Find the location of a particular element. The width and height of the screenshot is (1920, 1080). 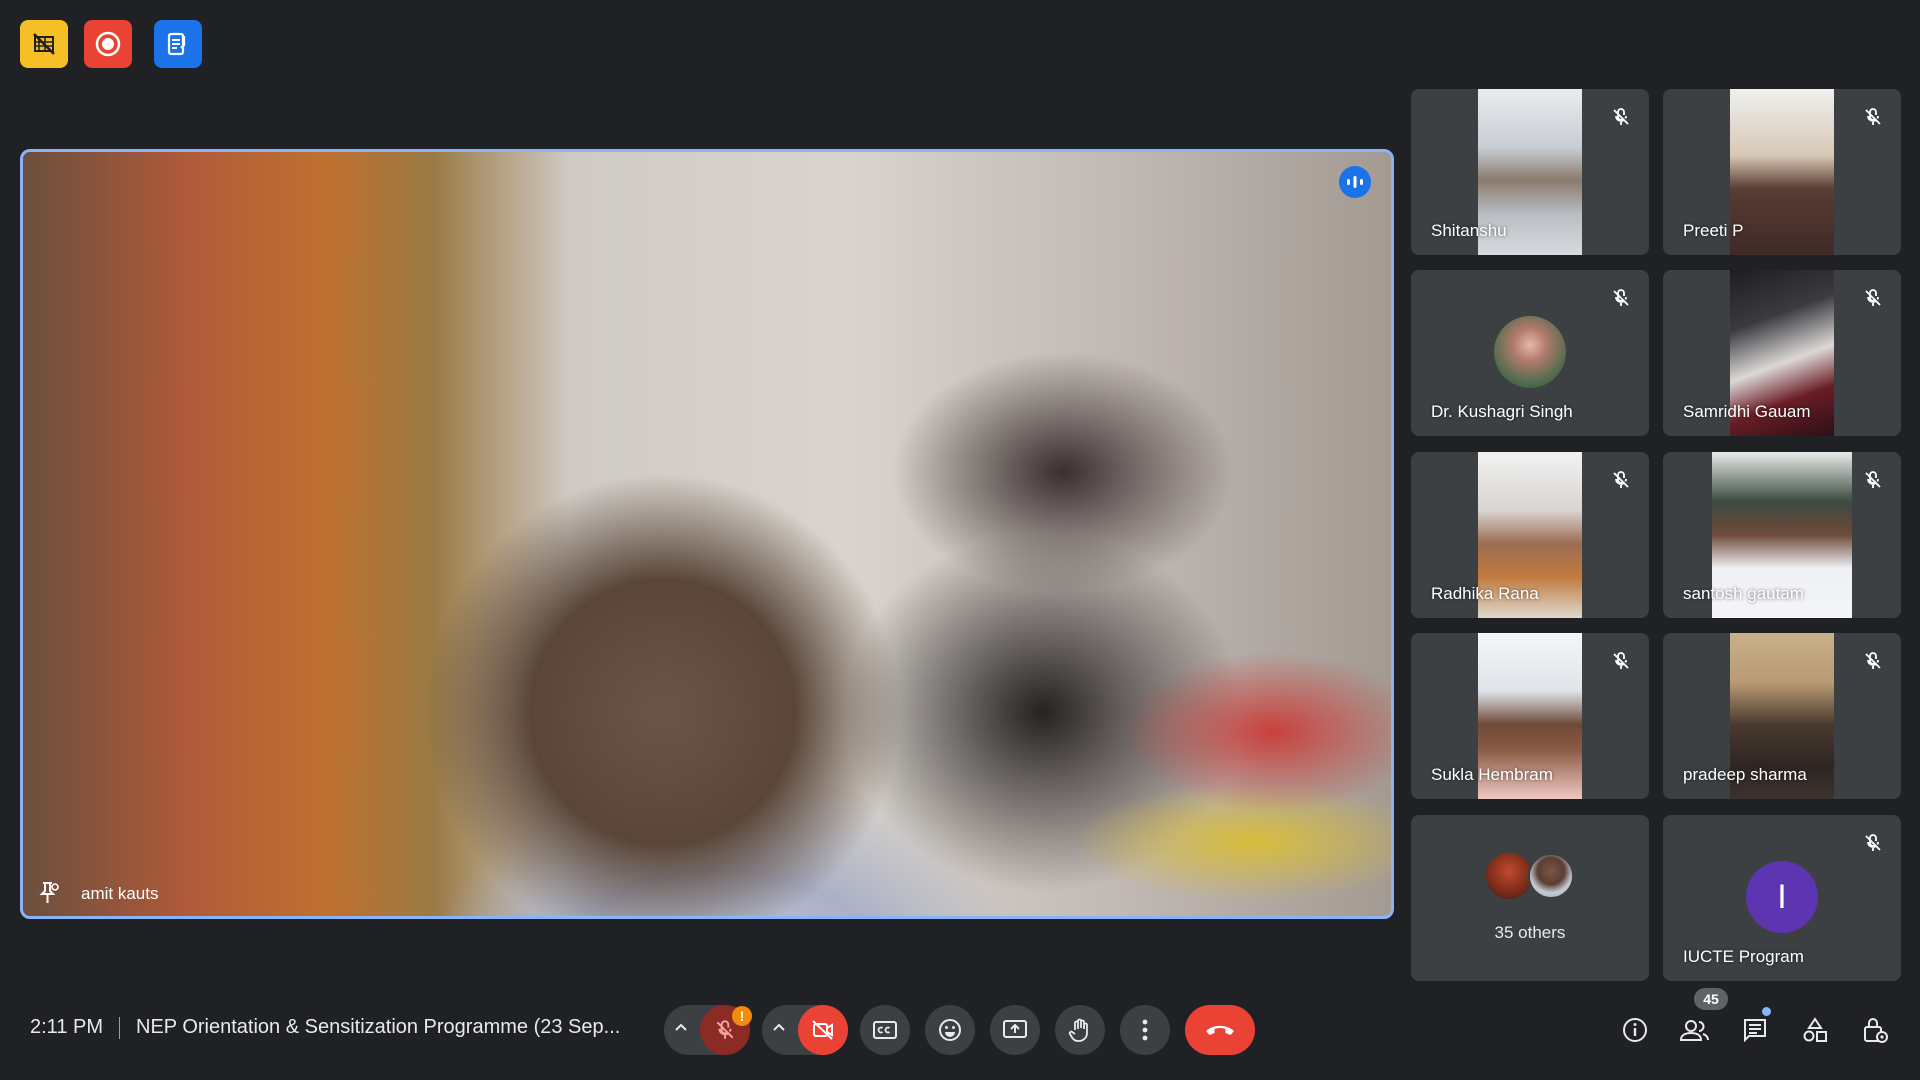

chat-button is located at coordinates (1755, 1030).